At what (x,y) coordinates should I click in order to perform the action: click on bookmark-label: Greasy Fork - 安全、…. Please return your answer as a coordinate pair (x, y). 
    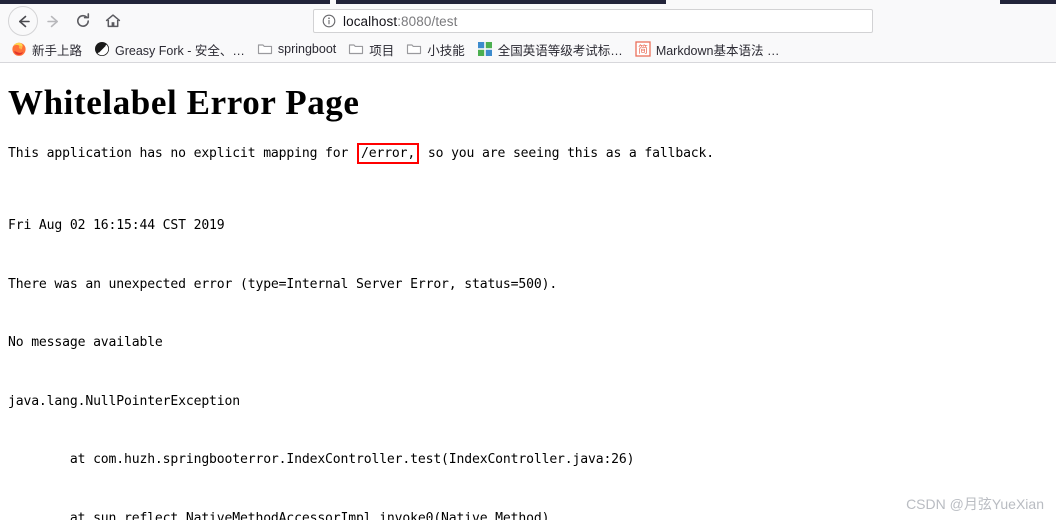
    Looking at the image, I should click on (180, 50).